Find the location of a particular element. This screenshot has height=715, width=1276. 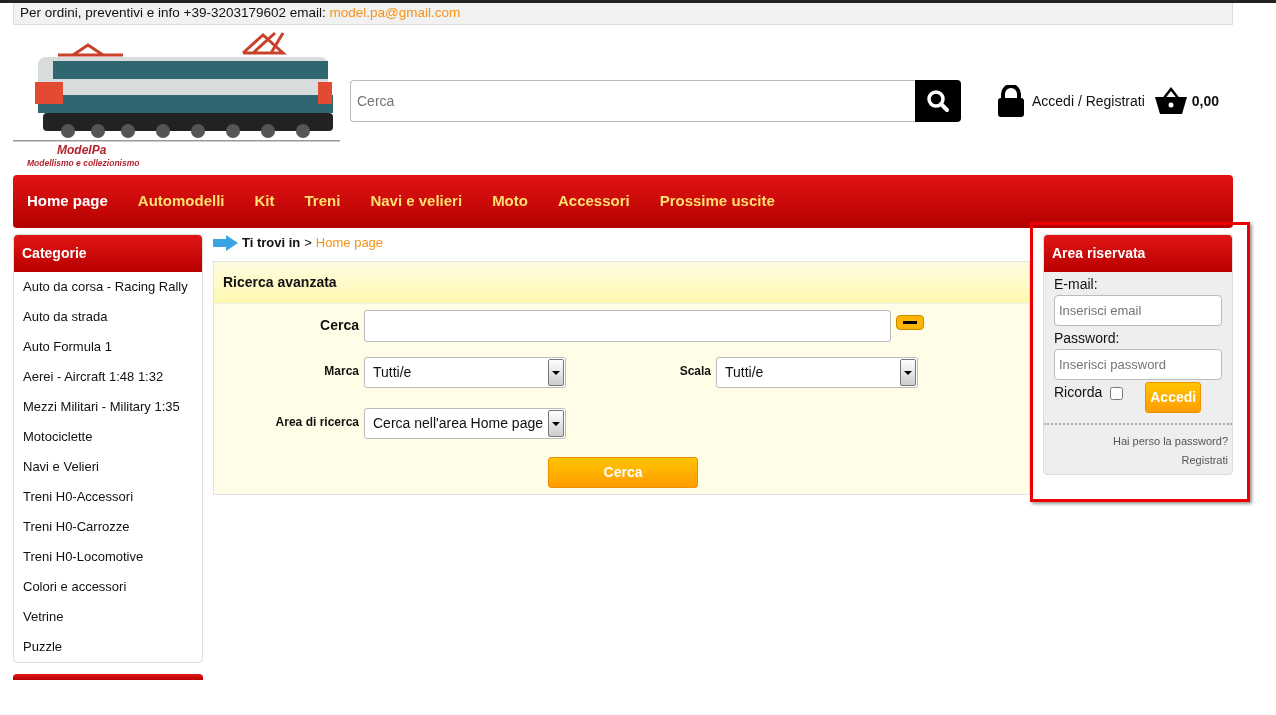

nav-link: Treni is located at coordinates (322, 201).